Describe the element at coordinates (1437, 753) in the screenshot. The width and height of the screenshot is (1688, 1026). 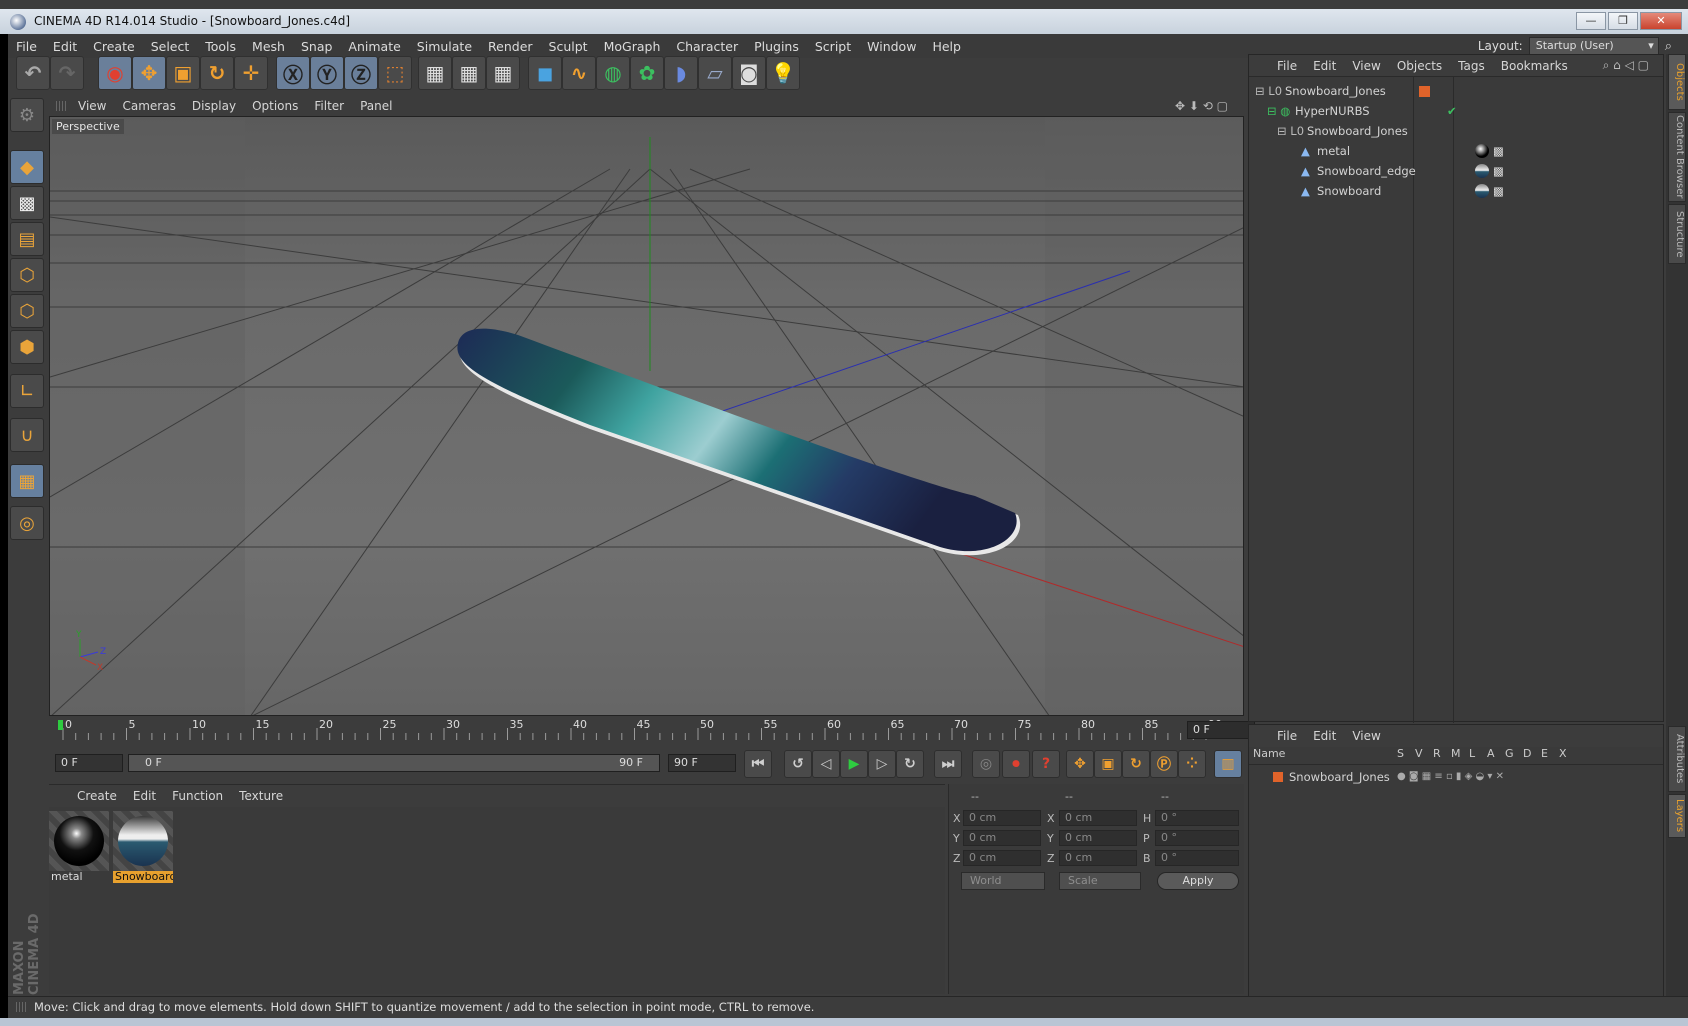
I see `layer-col-r: R` at that location.